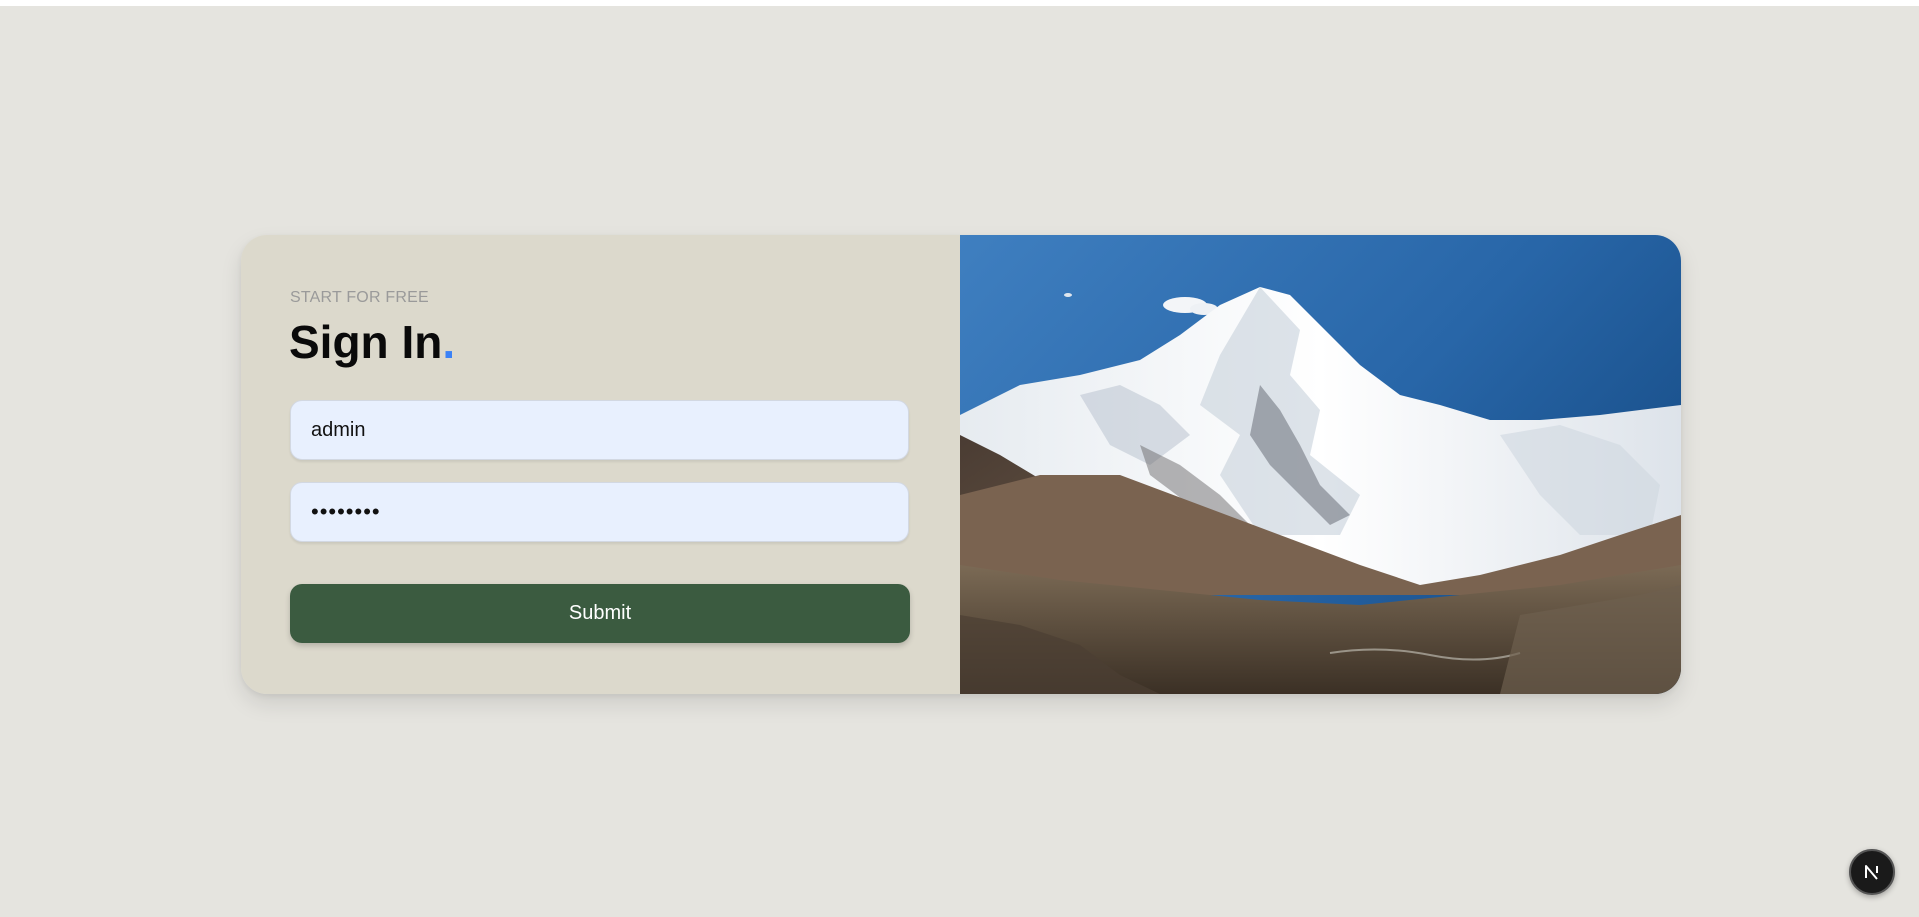 This screenshot has width=1919, height=917. Describe the element at coordinates (366, 342) in the screenshot. I see `page-title-text: Sign In` at that location.